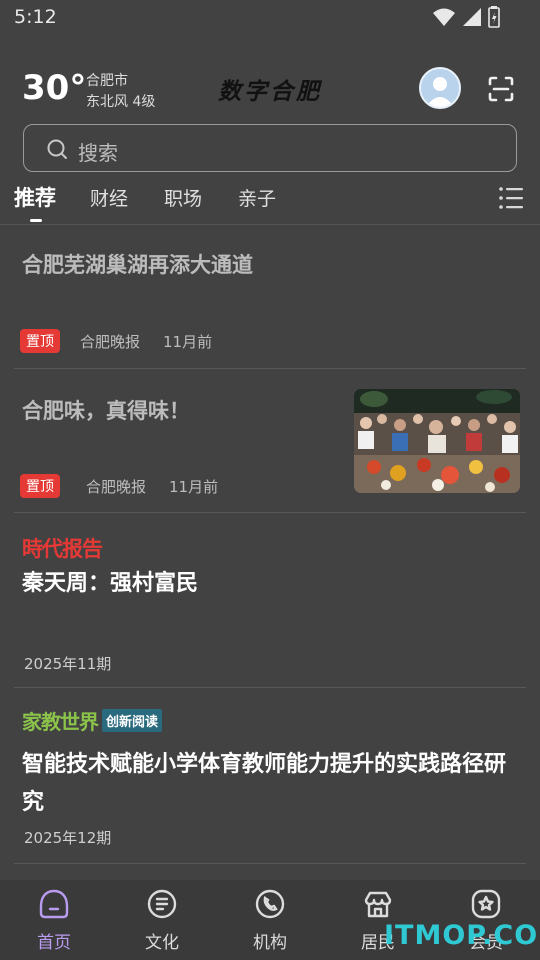 Image resolution: width=540 pixels, height=960 pixels. Describe the element at coordinates (110, 583) in the screenshot. I see `article-title: 秦天周：强村富民` at that location.